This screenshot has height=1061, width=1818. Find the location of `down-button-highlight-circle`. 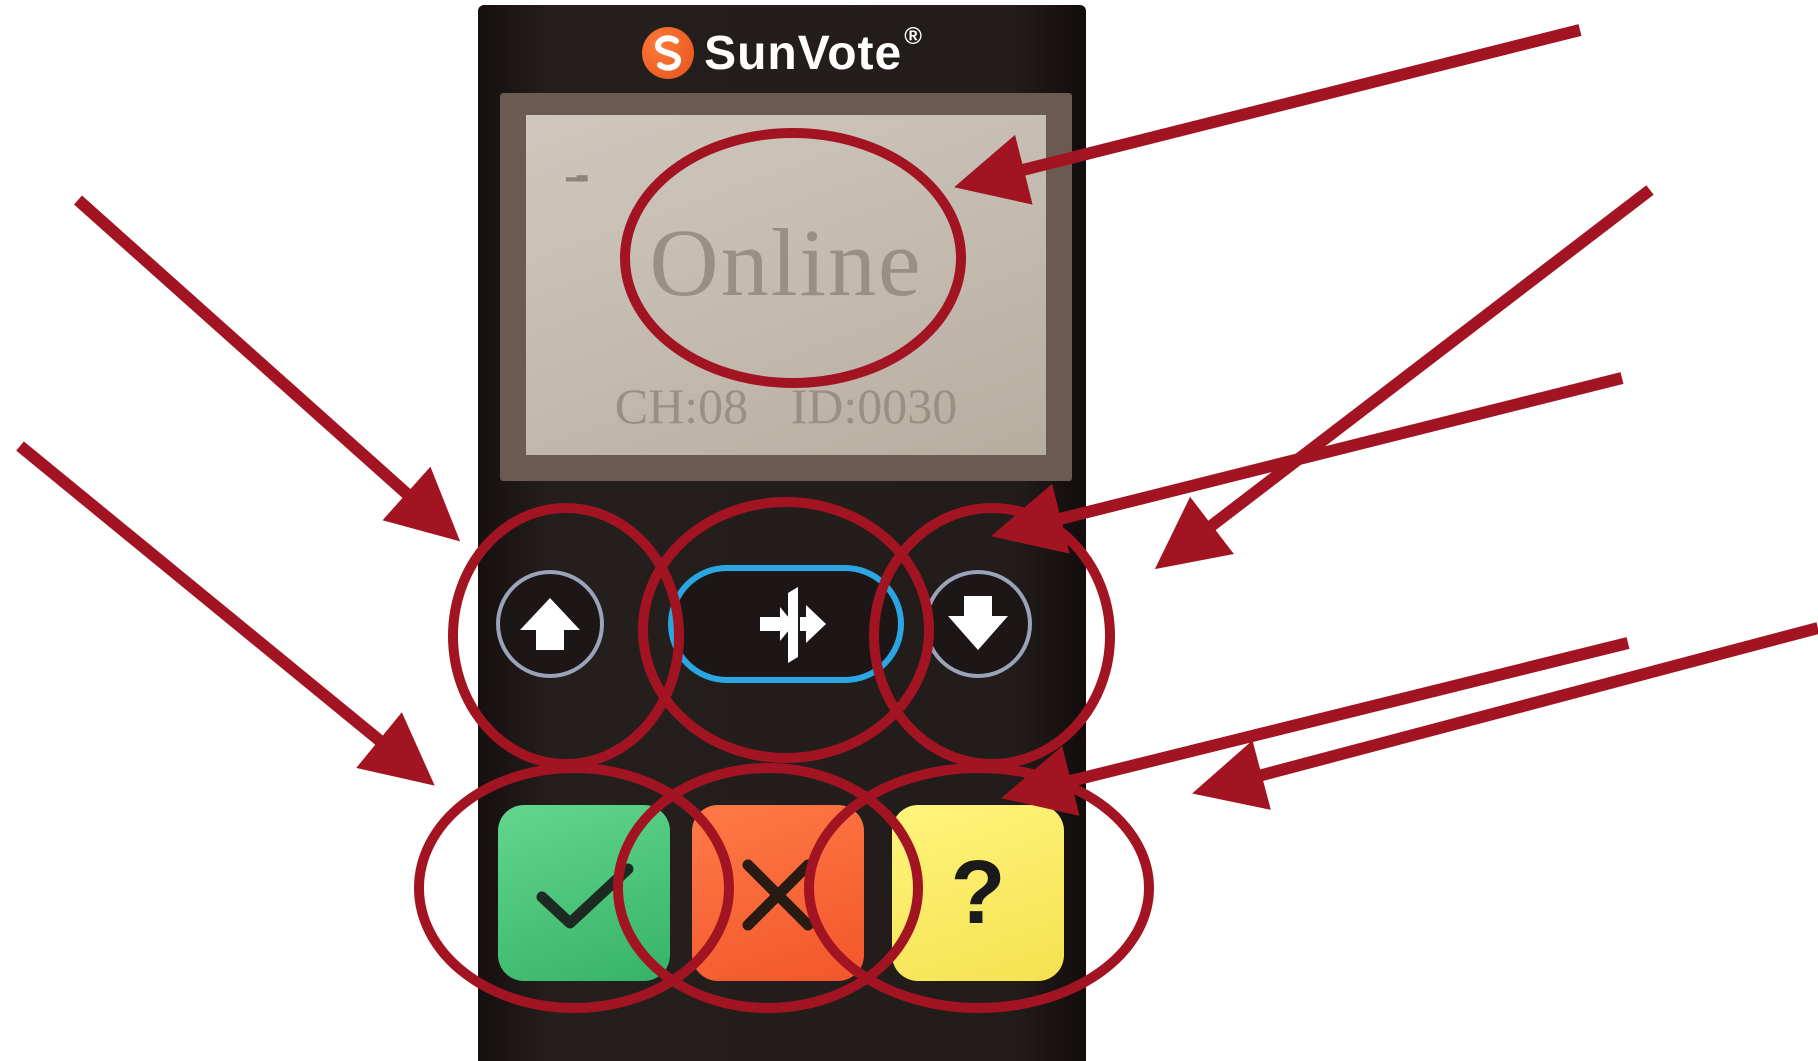

down-button-highlight-circle is located at coordinates (992, 636).